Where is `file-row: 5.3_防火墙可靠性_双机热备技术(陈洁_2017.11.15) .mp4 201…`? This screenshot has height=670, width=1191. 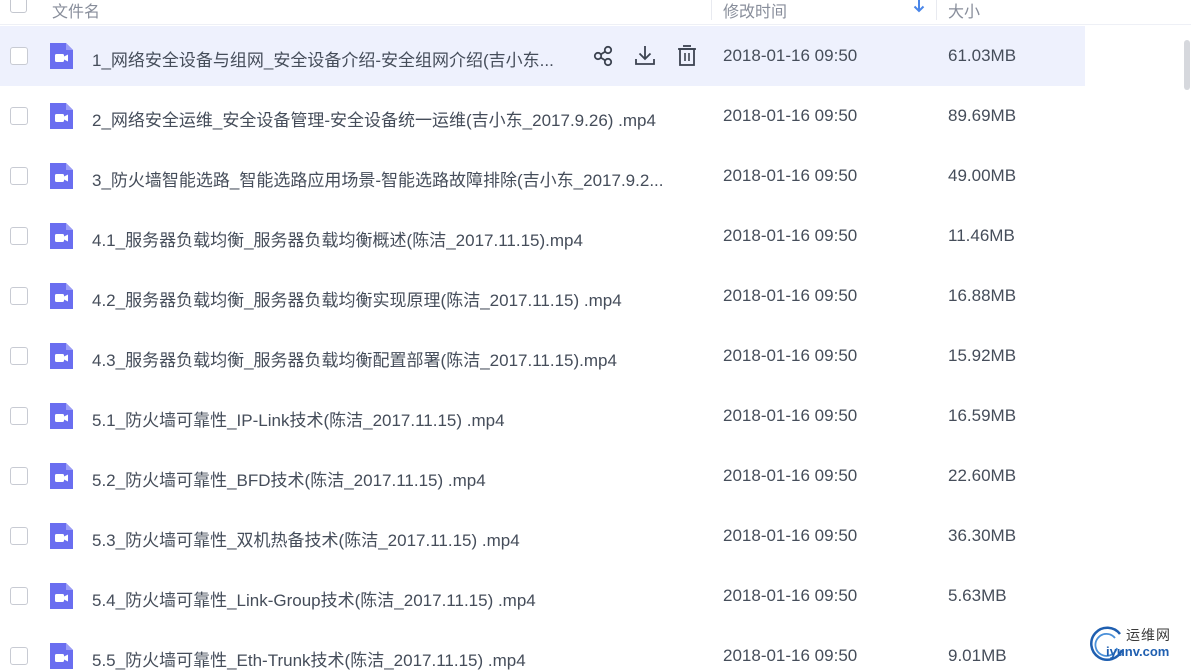 file-row: 5.3_防火墙可靠性_双机热备技术(陈洁_2017.11.15) .mp4 201… is located at coordinates (542, 536).